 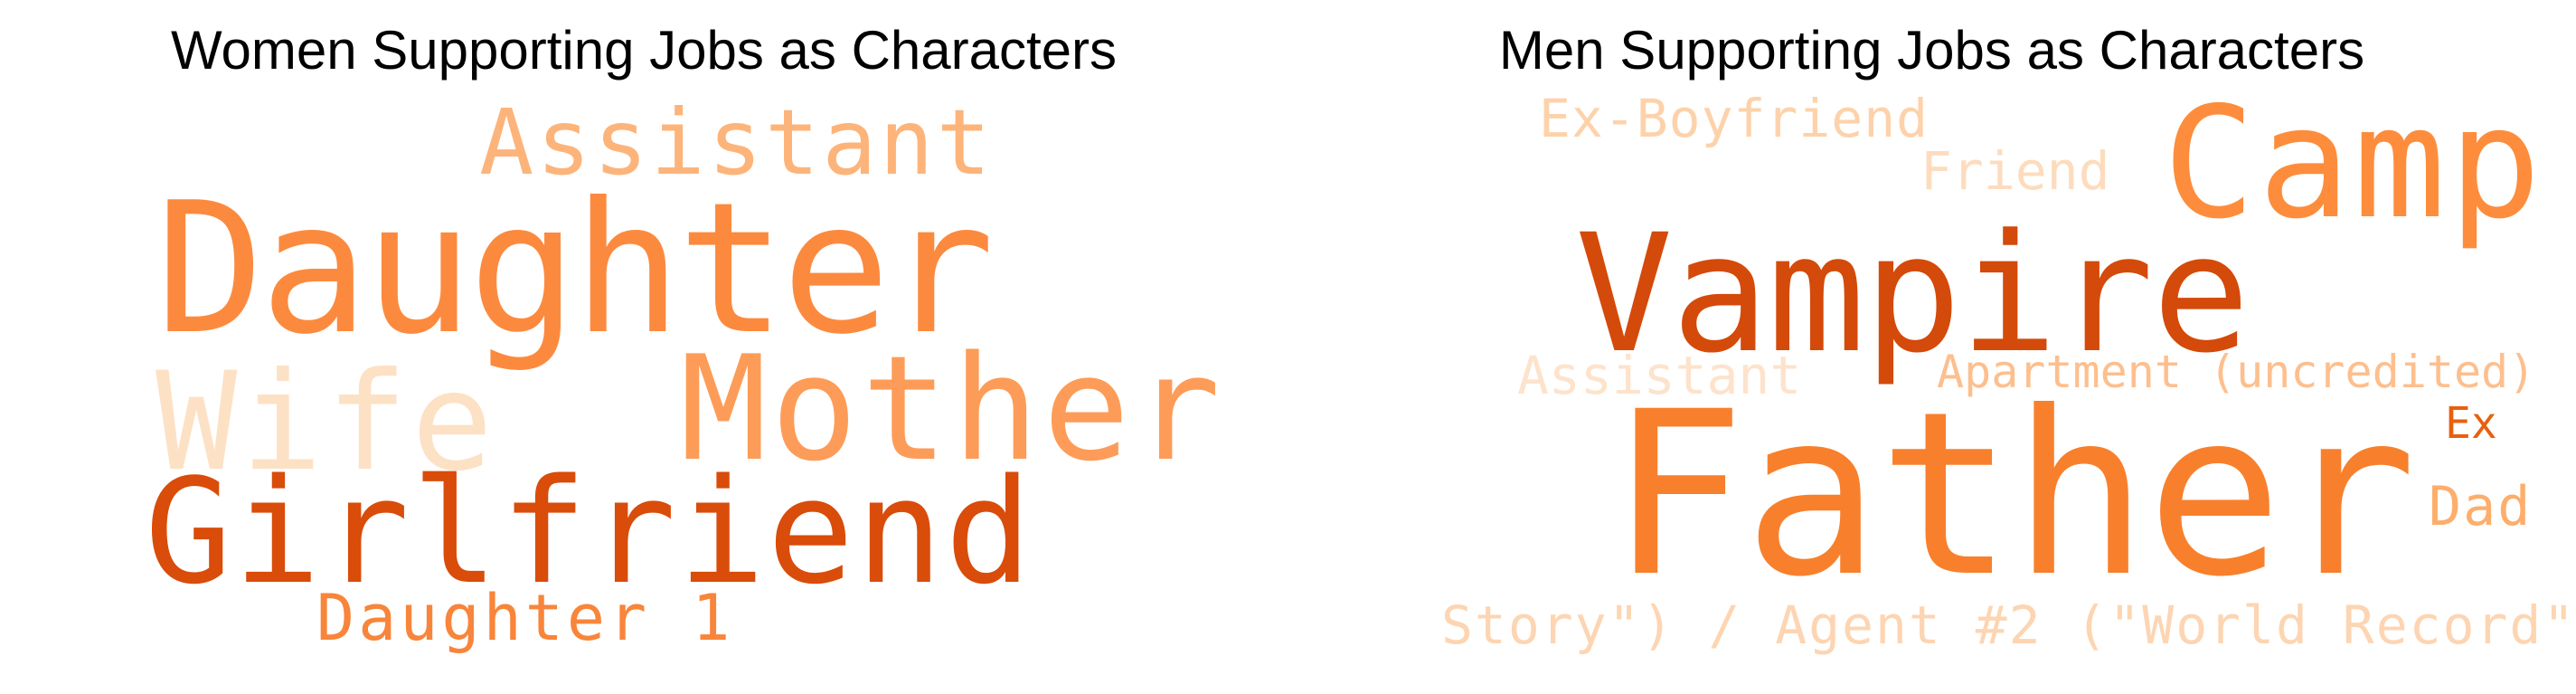 I want to click on word-daughter-1: Daughter 1, so click(x=525, y=618).